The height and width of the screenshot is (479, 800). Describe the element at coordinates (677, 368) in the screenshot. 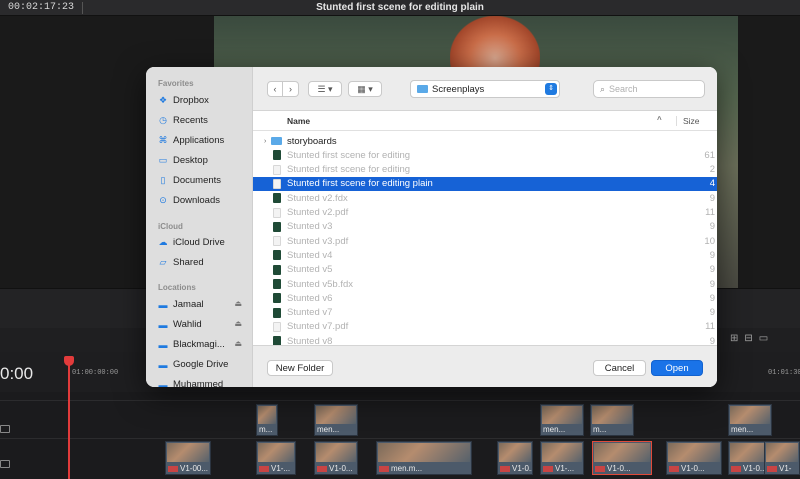

I see `open-button: Open` at that location.